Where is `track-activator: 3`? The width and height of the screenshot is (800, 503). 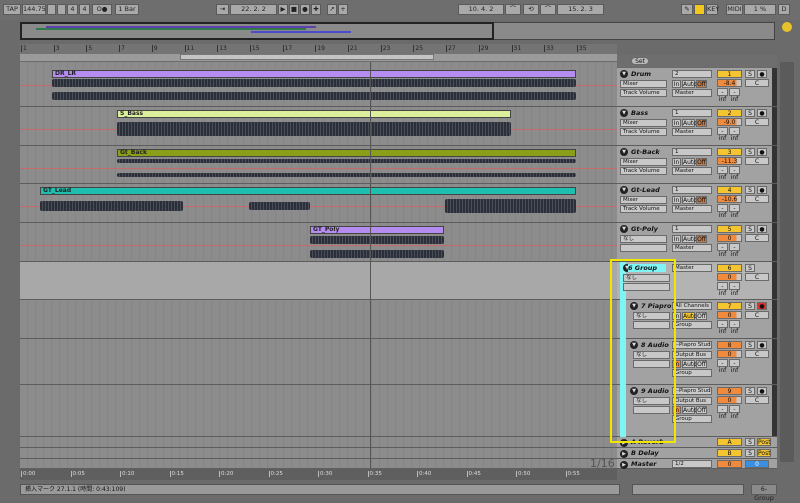 track-activator: 3 is located at coordinates (729, 152).